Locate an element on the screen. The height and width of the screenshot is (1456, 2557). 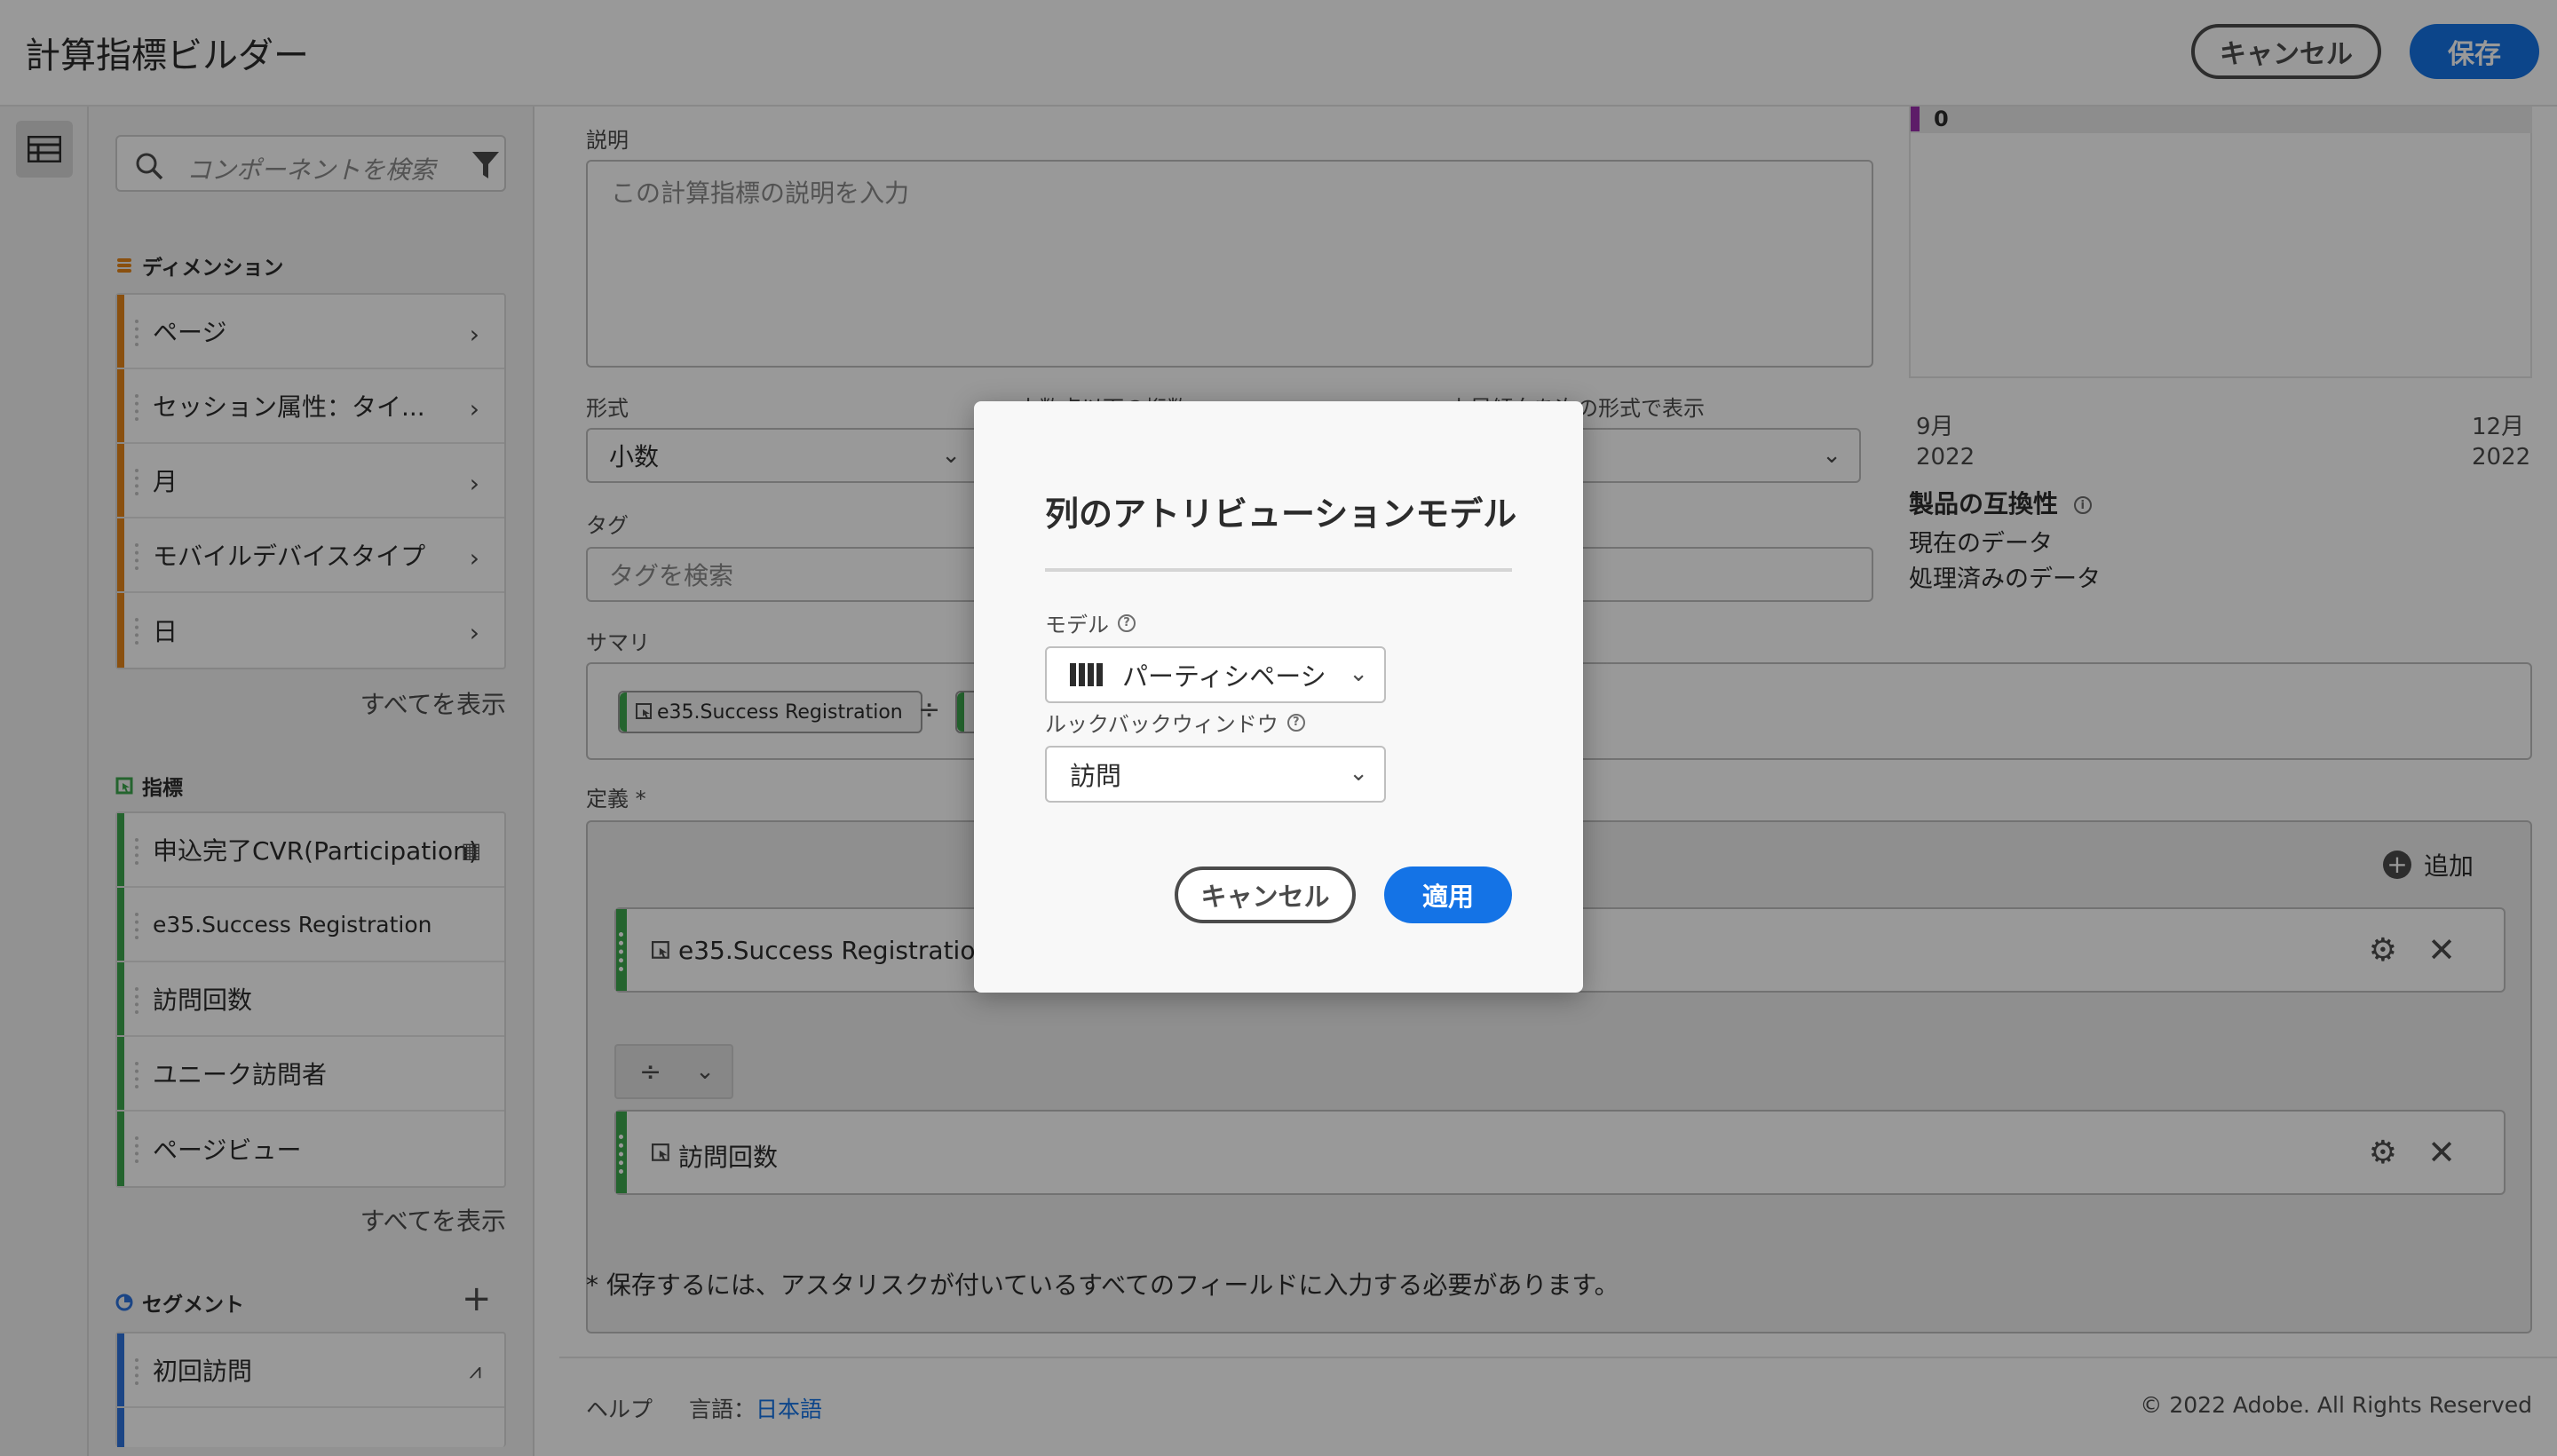
dialog-cancel-button: キャンセル is located at coordinates (1265, 894).